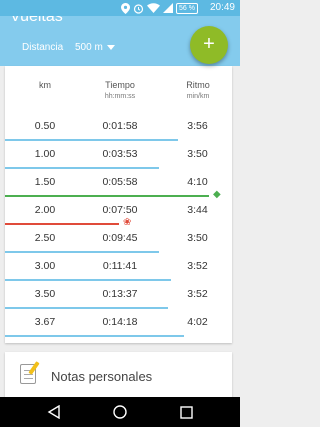 This screenshot has height=427, width=320. What do you see at coordinates (168, 8) in the screenshot?
I see `signal-icon` at bounding box center [168, 8].